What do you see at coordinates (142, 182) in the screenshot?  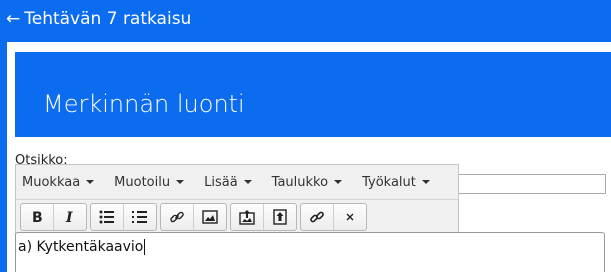 I see `menu-format-label: Muotoilu` at bounding box center [142, 182].